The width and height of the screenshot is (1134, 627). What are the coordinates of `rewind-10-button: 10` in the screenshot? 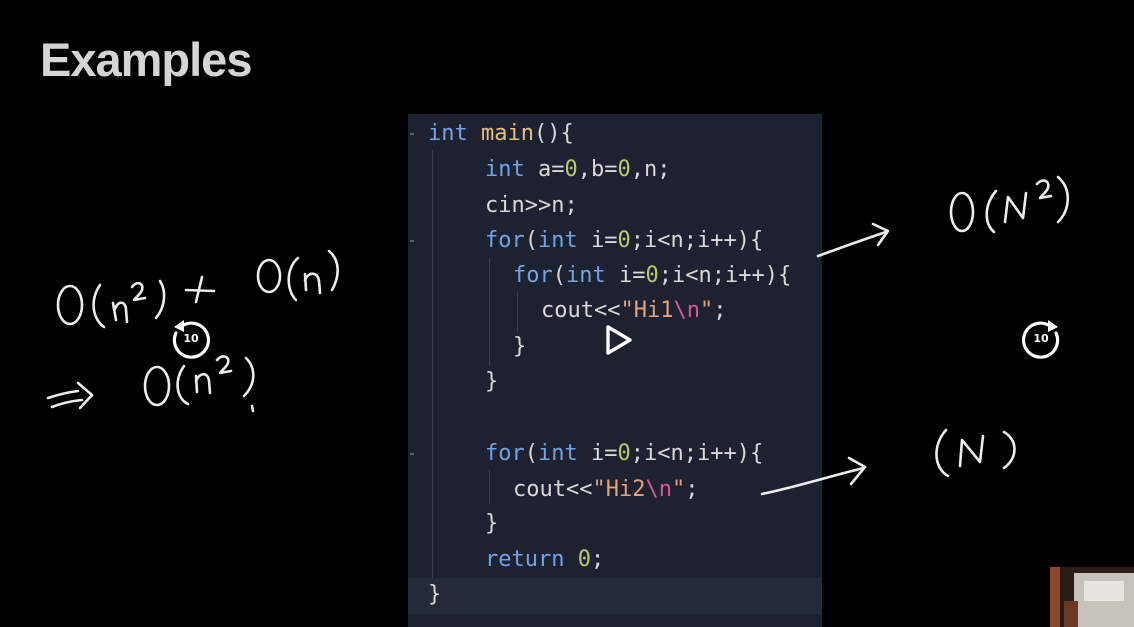 It's located at (191, 340).